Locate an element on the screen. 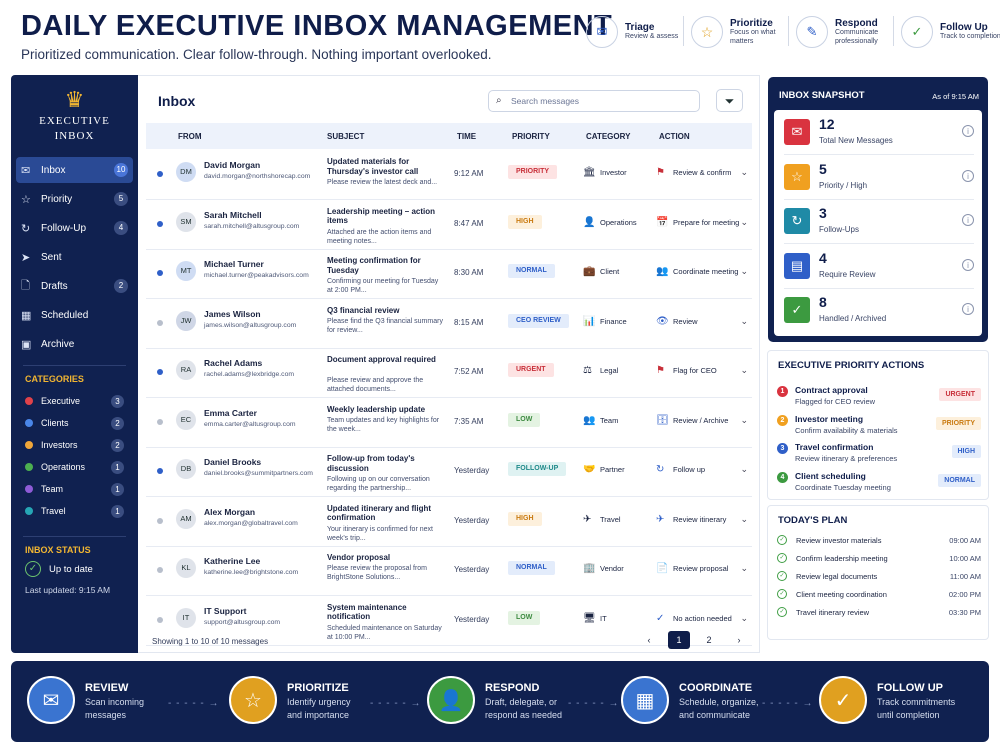 This screenshot has height=750, width=1000. snapshot-stat: ▤ 4 Require Review i is located at coordinates (879, 267).